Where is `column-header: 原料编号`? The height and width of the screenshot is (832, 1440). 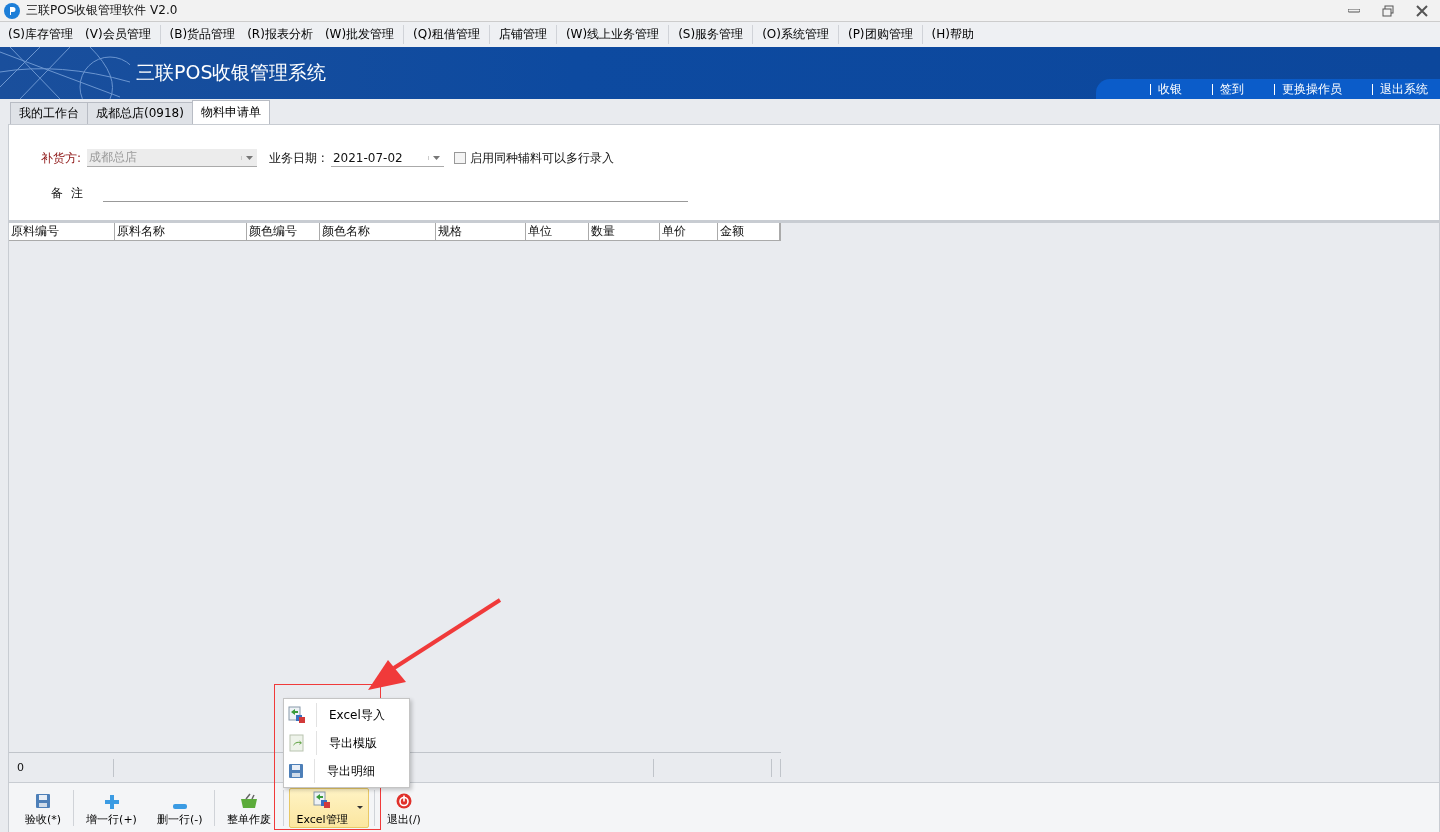 column-header: 原料编号 is located at coordinates (62, 231).